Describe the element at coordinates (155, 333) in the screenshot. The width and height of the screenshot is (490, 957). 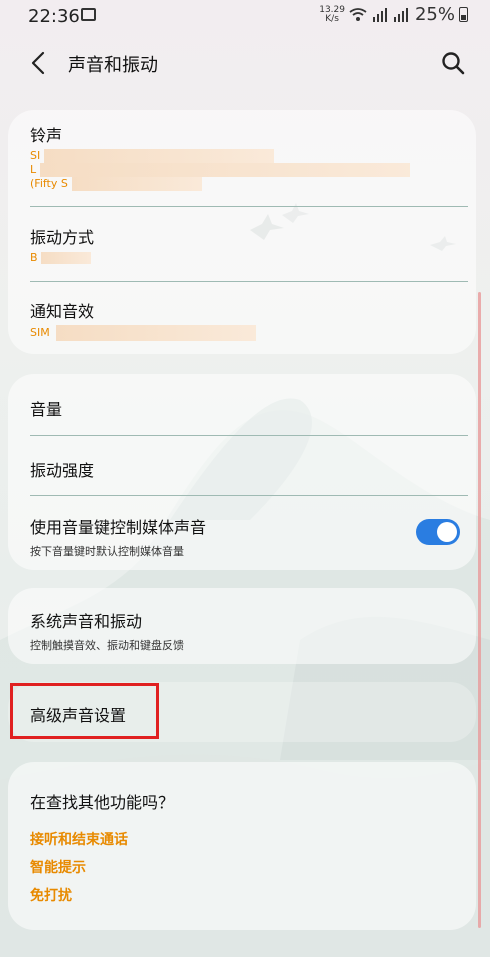
I see `redacted-notification-name` at that location.